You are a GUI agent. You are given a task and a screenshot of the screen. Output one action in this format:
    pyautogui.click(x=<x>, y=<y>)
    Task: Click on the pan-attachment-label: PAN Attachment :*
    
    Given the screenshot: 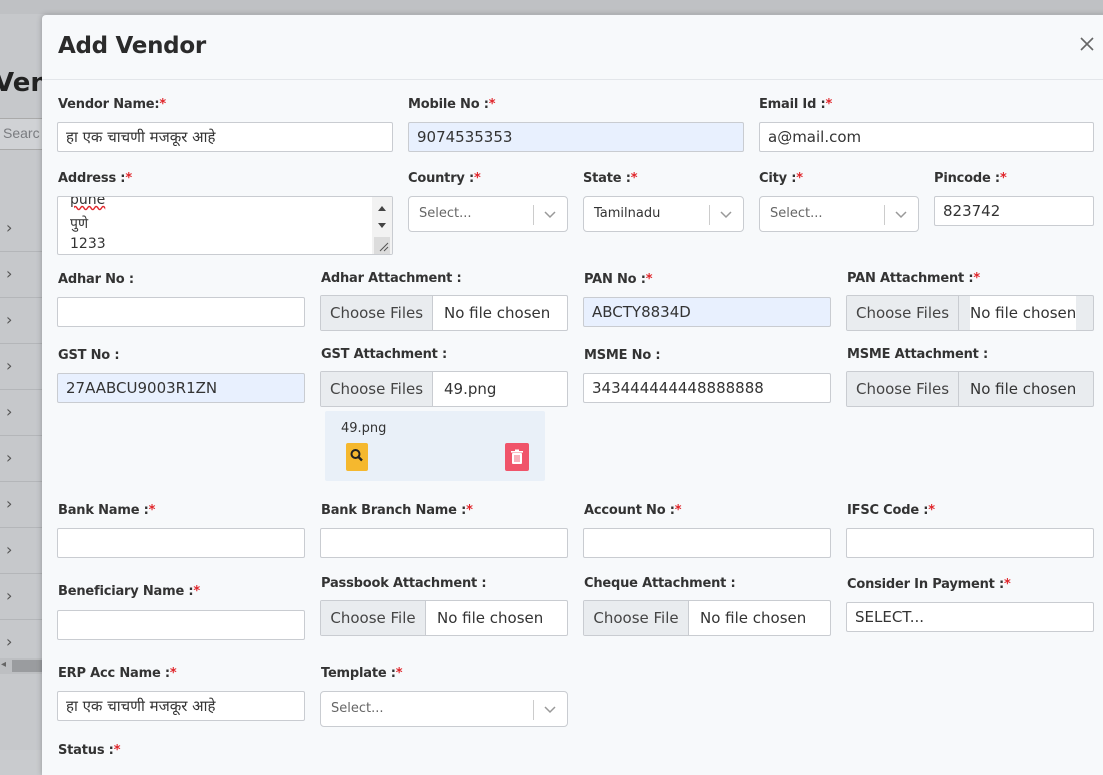 What is the action you would take?
    pyautogui.click(x=913, y=278)
    